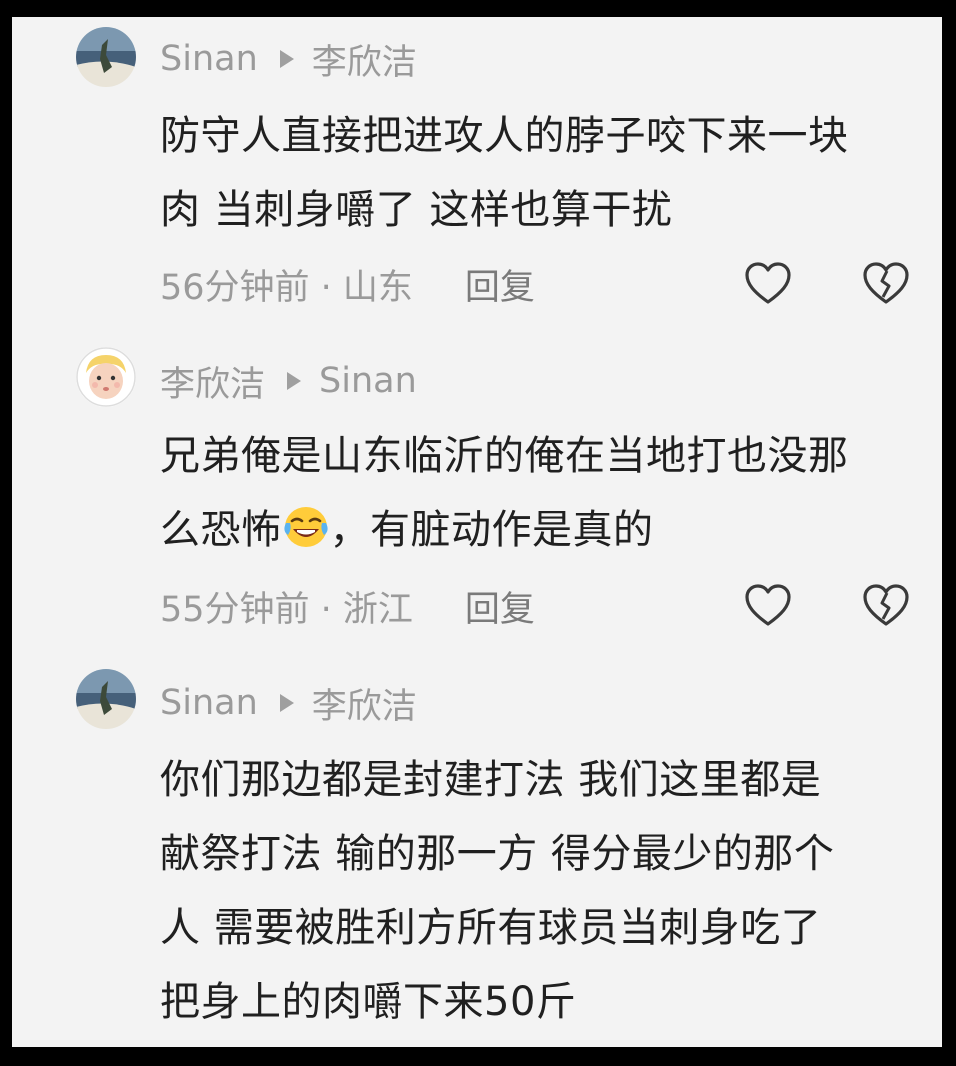 Image resolution: width=956 pixels, height=1066 pixels. I want to click on comment-meta: 56分钟前 · 山东 回复, so click(347, 284).